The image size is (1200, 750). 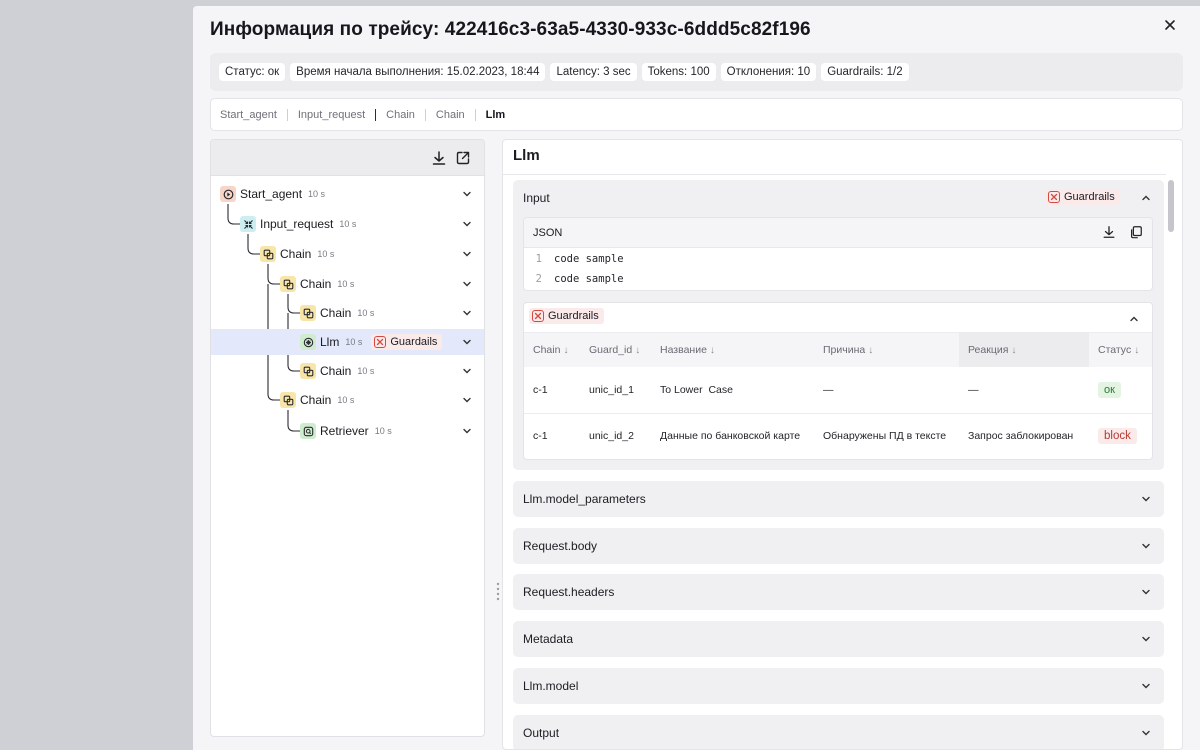 I want to click on input-section-header: Input Guardrails, so click(x=838, y=198).